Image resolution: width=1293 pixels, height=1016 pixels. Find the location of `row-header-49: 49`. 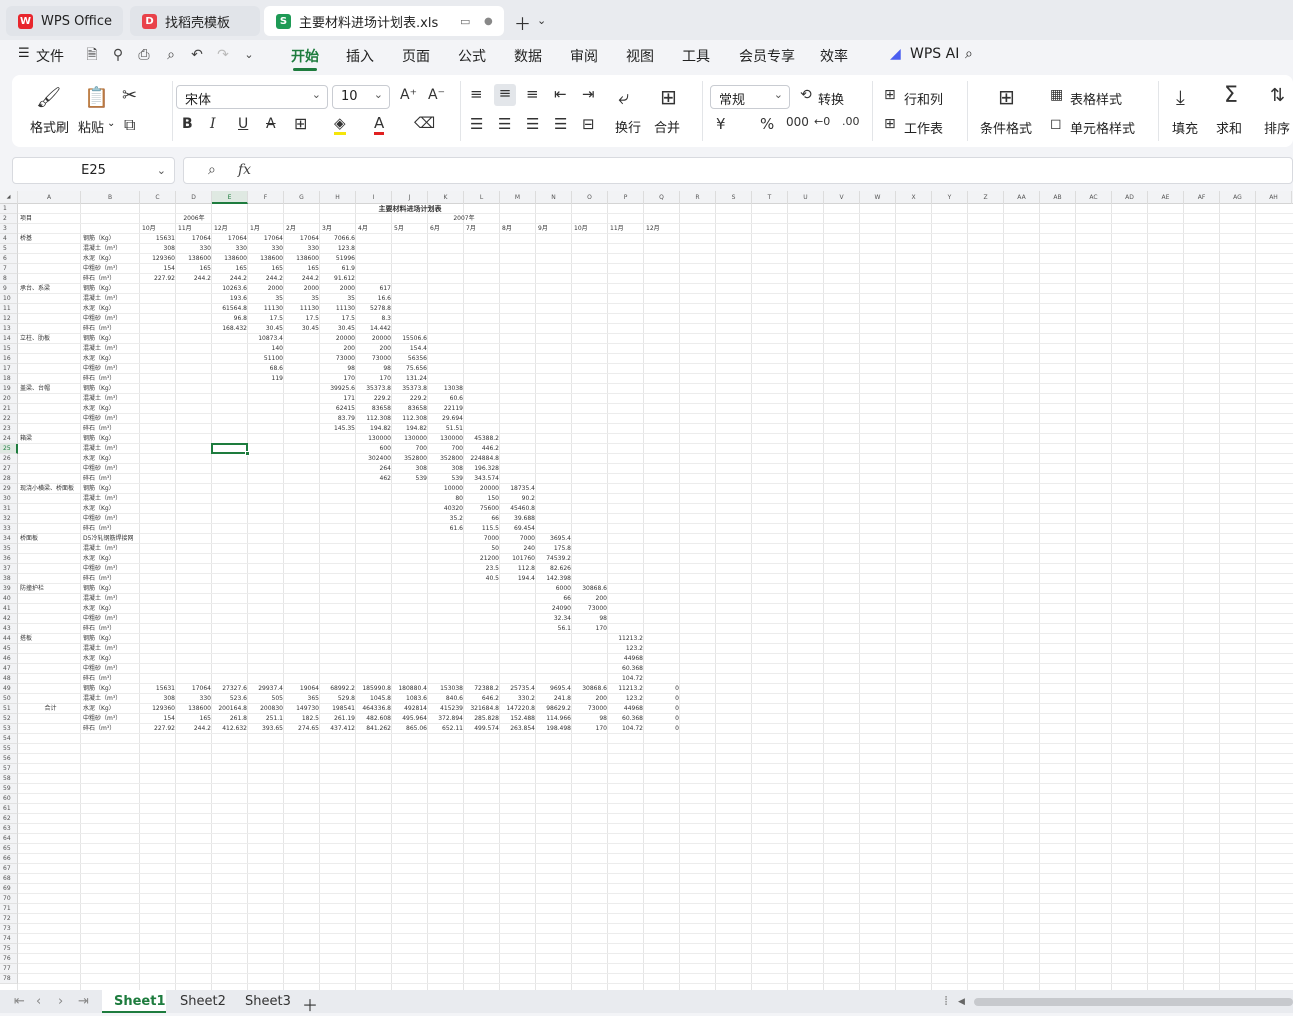

row-header-49: 49 is located at coordinates (9, 689).